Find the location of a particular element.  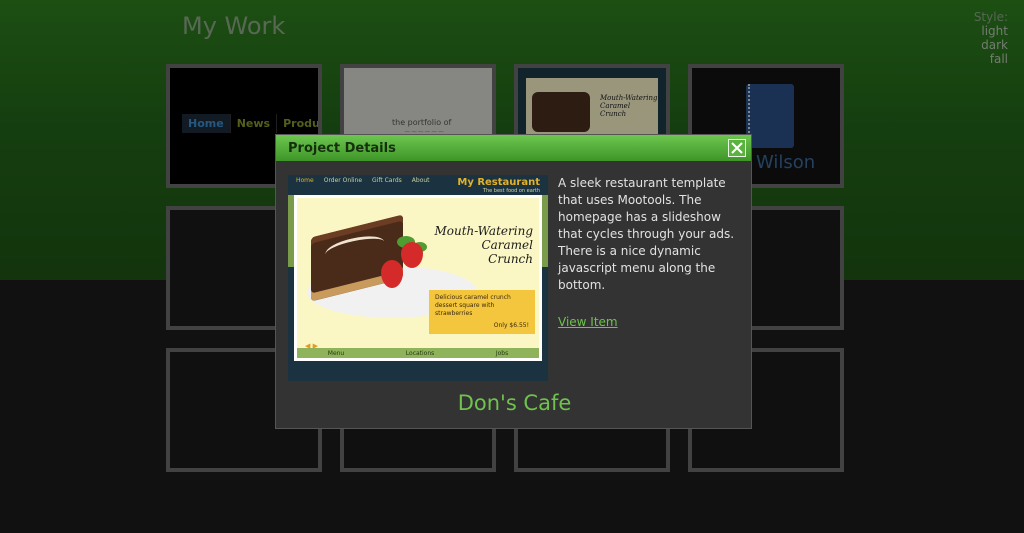

preview-brand: My Restaurant is located at coordinates (498, 182).